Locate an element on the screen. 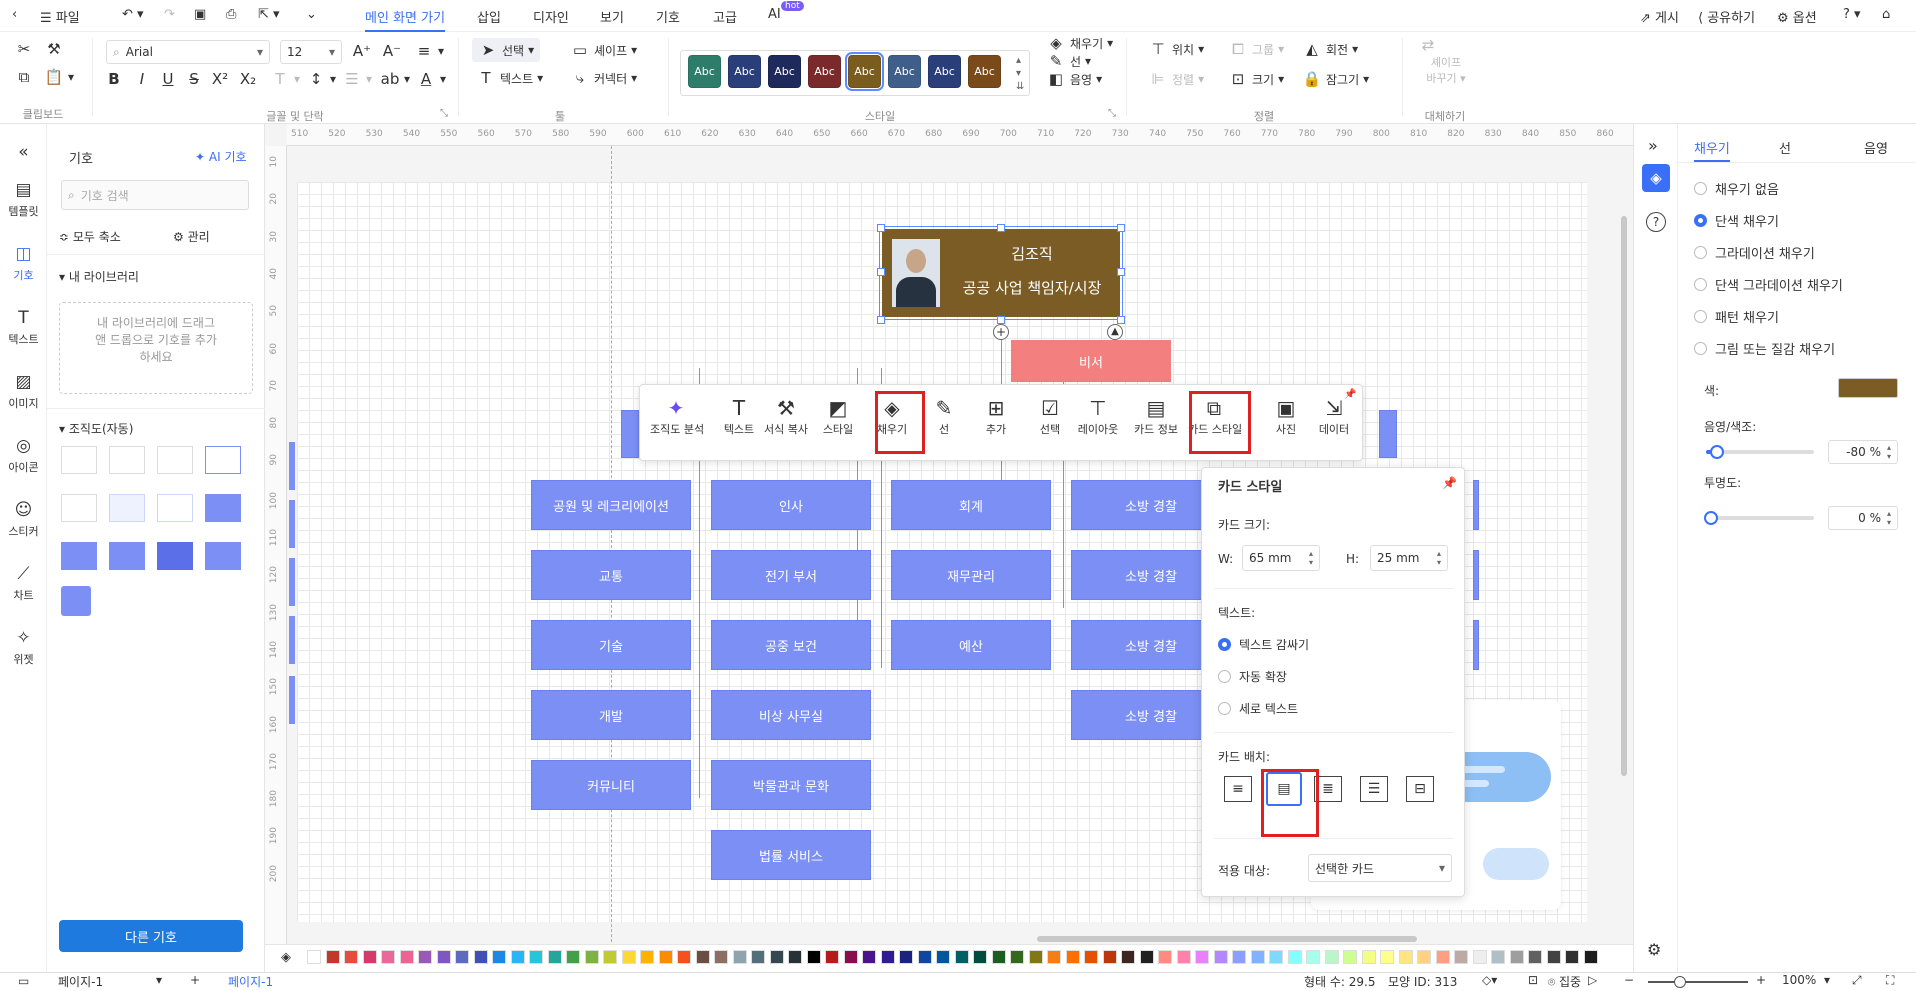 The width and height of the screenshot is (1916, 991). layout-image-left-icon: ▤ is located at coordinates (1284, 789).